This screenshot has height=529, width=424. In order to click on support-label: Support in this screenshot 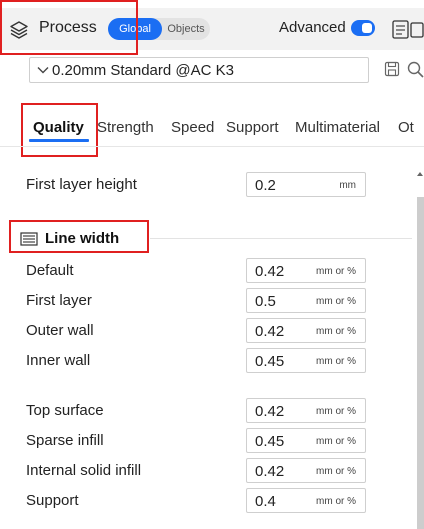, I will do `click(52, 500)`.